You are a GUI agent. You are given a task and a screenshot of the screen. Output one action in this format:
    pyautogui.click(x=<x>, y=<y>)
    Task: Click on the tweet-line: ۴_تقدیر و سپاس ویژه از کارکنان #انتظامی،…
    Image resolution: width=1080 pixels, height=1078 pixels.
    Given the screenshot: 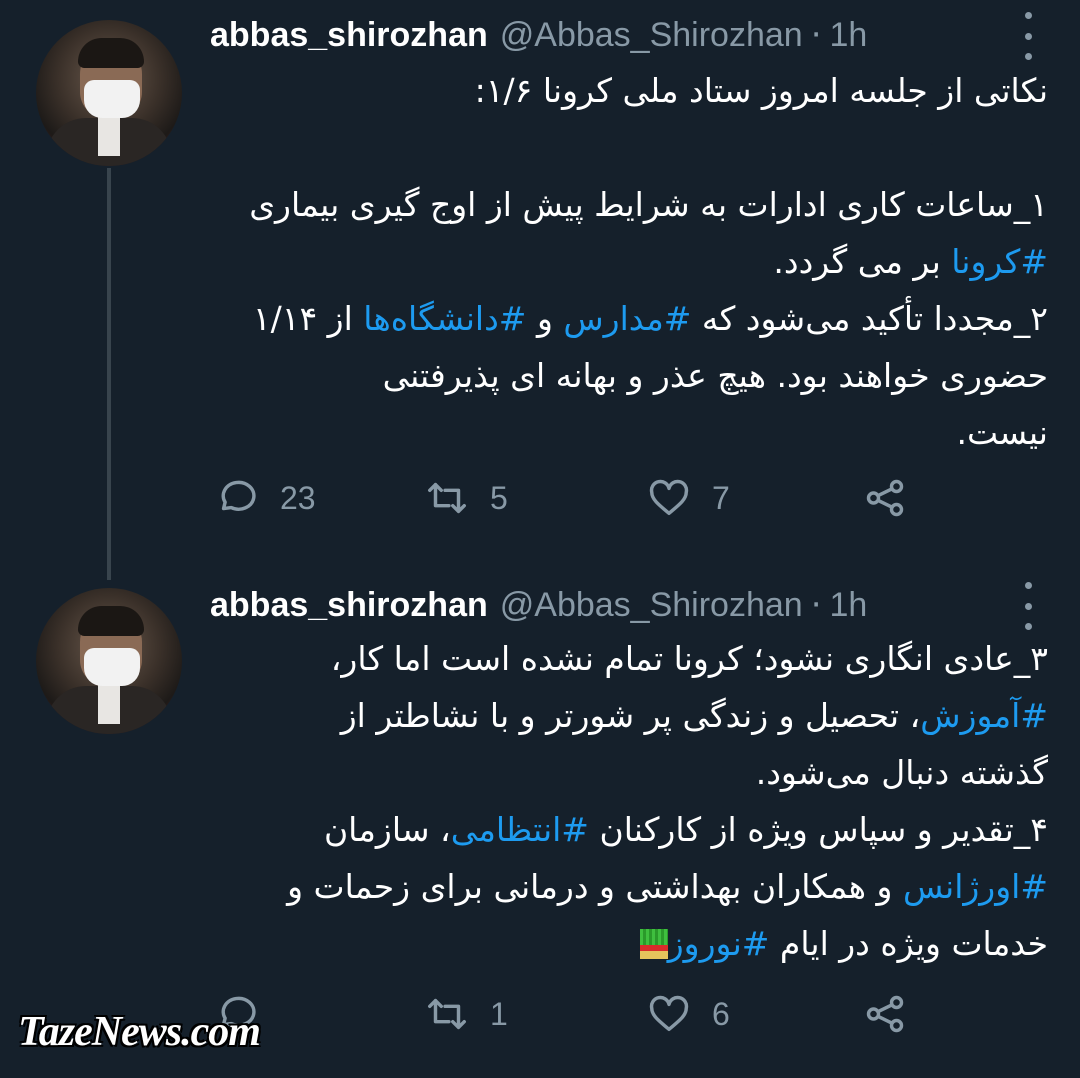 What is the action you would take?
    pyautogui.click(x=629, y=829)
    